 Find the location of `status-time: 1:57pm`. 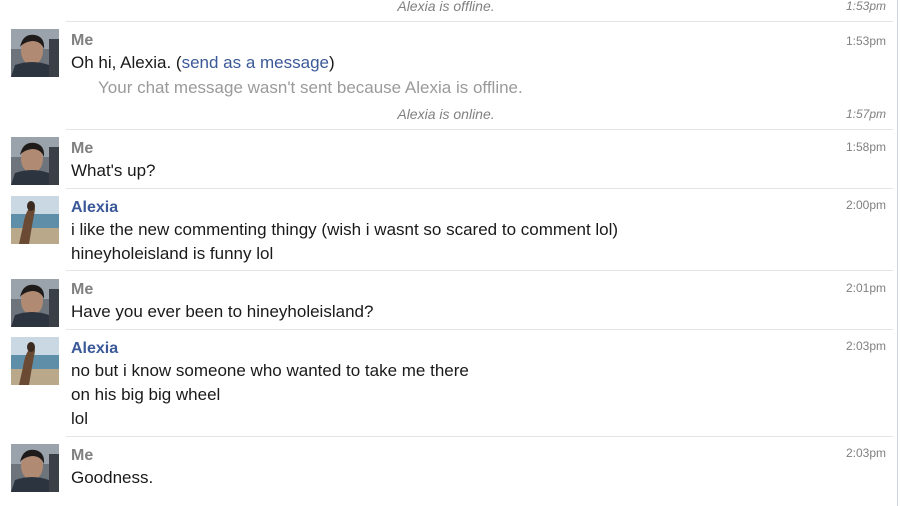

status-time: 1:57pm is located at coordinates (865, 114).